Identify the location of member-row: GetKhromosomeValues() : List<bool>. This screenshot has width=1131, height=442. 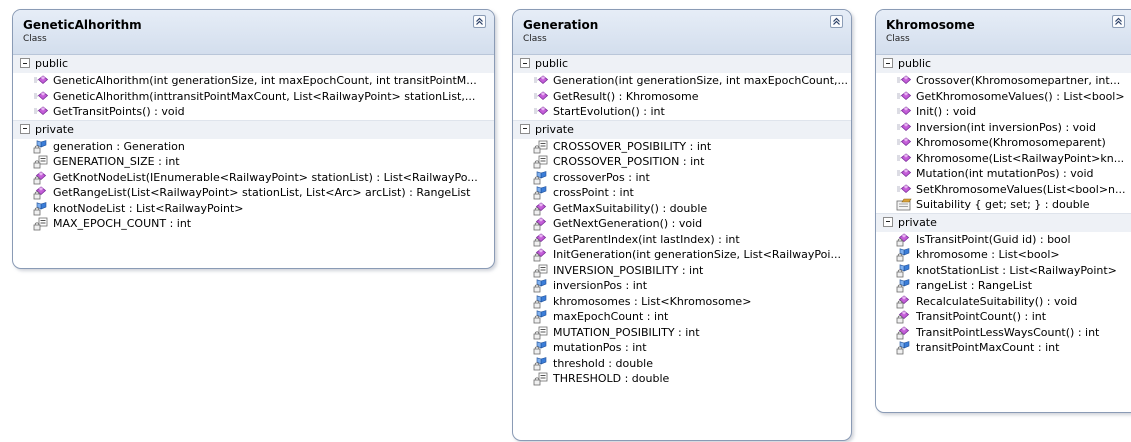
(1003, 97).